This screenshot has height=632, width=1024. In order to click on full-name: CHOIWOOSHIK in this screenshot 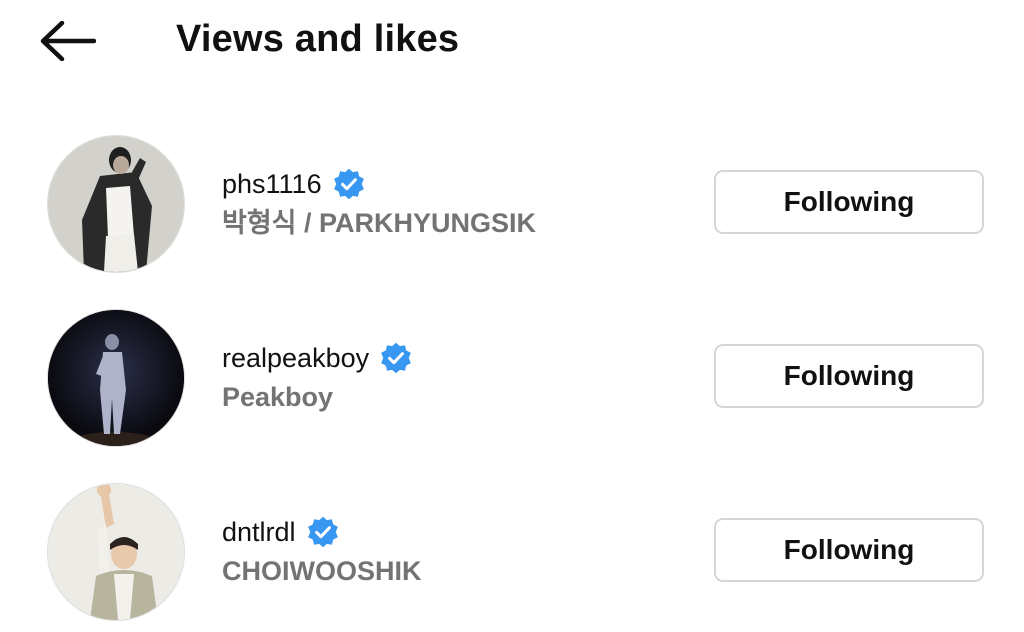, I will do `click(322, 571)`.